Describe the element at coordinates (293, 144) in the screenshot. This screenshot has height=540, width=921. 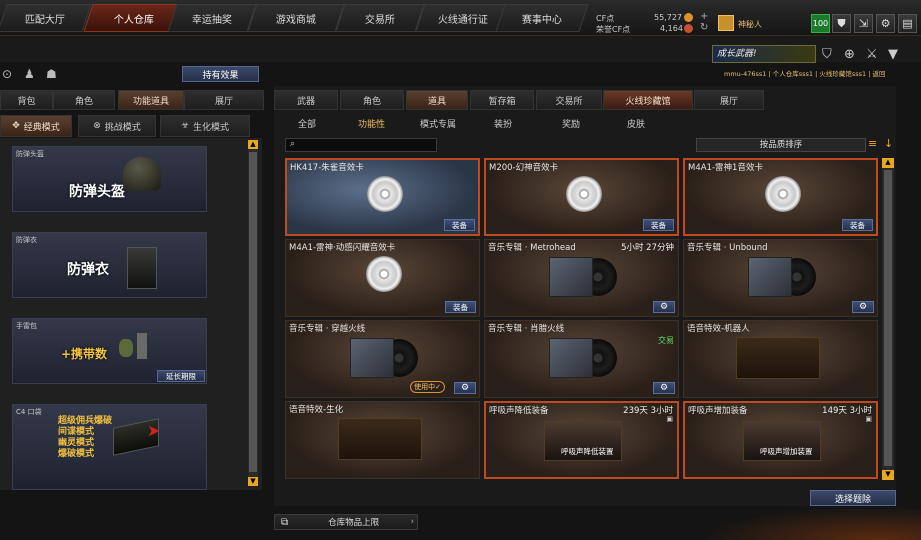
I see `search-icon: ⌕` at that location.